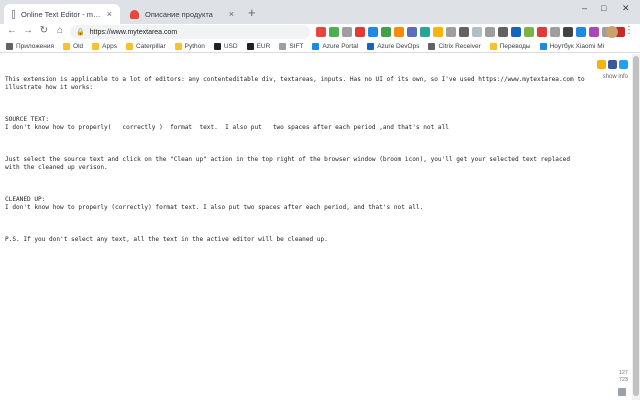 The height and width of the screenshot is (400, 640). I want to click on bookmark-item: Old, so click(73, 46).